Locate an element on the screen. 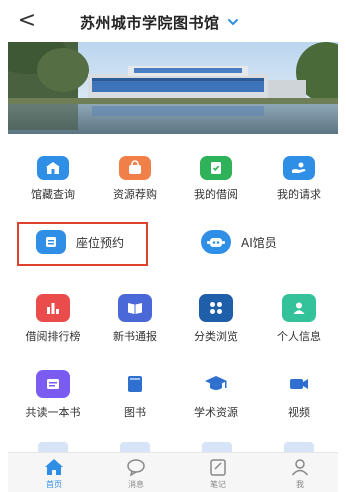 This screenshot has height=492, width=346. grid-item-academic-resources: 学术资源 is located at coordinates (216, 395).